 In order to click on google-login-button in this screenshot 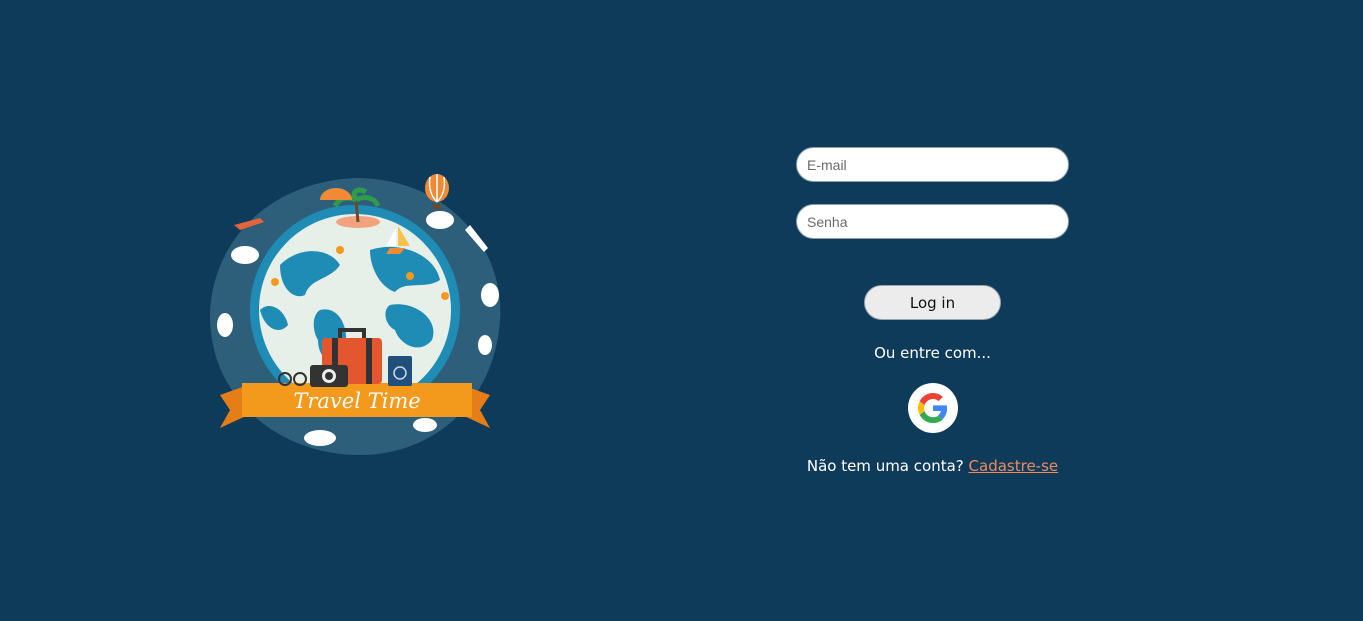, I will do `click(932, 408)`.